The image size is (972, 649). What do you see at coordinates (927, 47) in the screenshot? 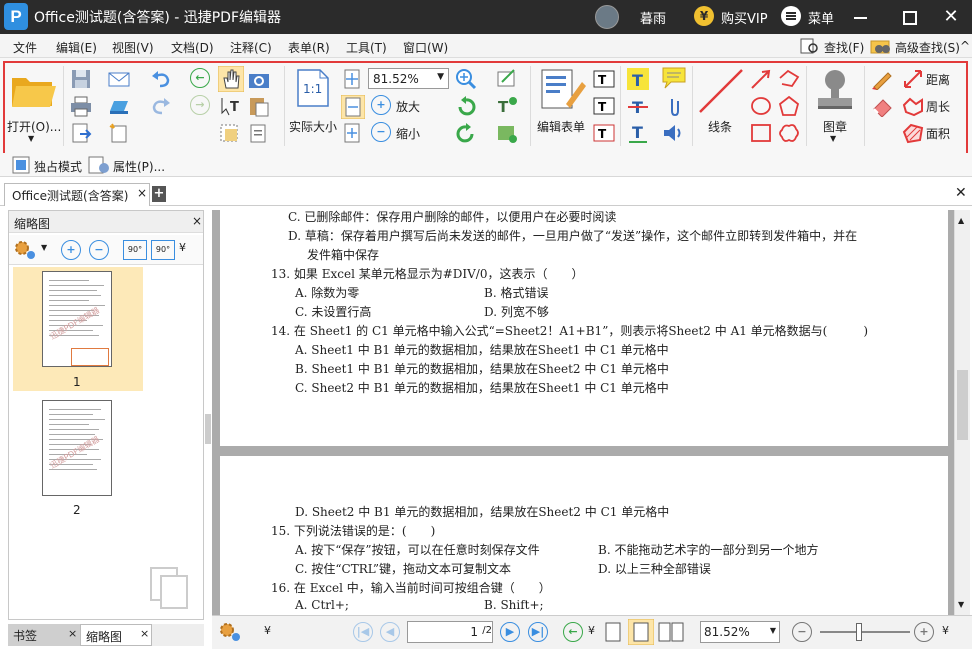
I see `advanced-find-button: 高级查找(S)` at bounding box center [927, 47].